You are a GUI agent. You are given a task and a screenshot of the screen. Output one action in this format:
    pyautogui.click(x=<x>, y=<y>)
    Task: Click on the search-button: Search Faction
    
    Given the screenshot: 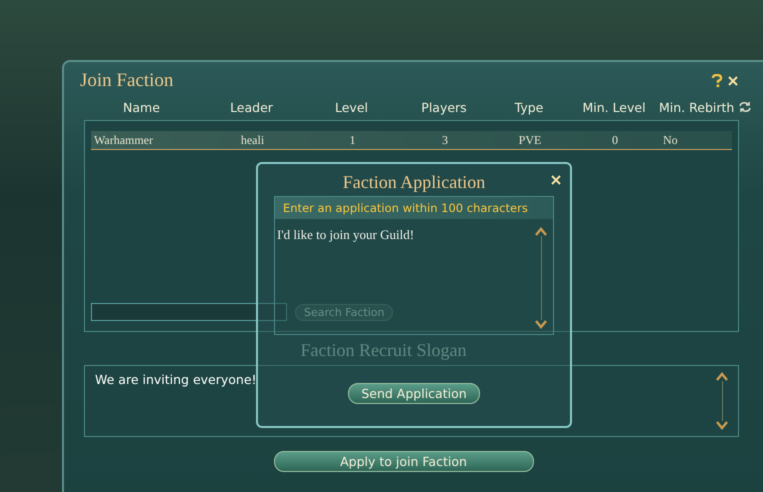 What is the action you would take?
    pyautogui.click(x=344, y=312)
    